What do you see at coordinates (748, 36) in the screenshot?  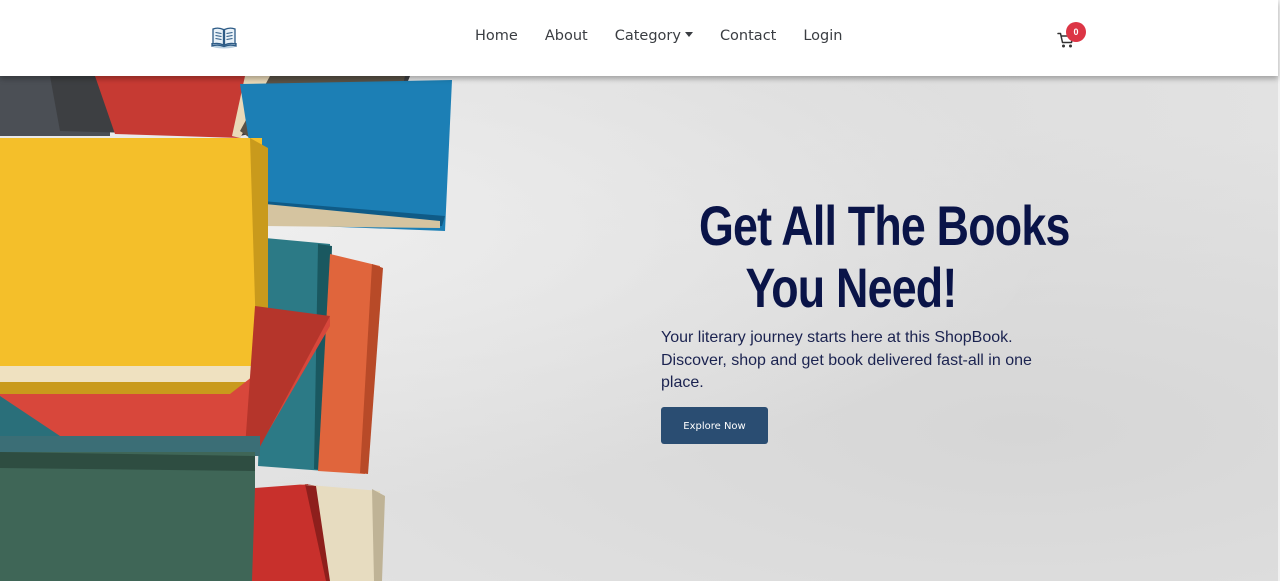 I see `nav-contact: Contact` at bounding box center [748, 36].